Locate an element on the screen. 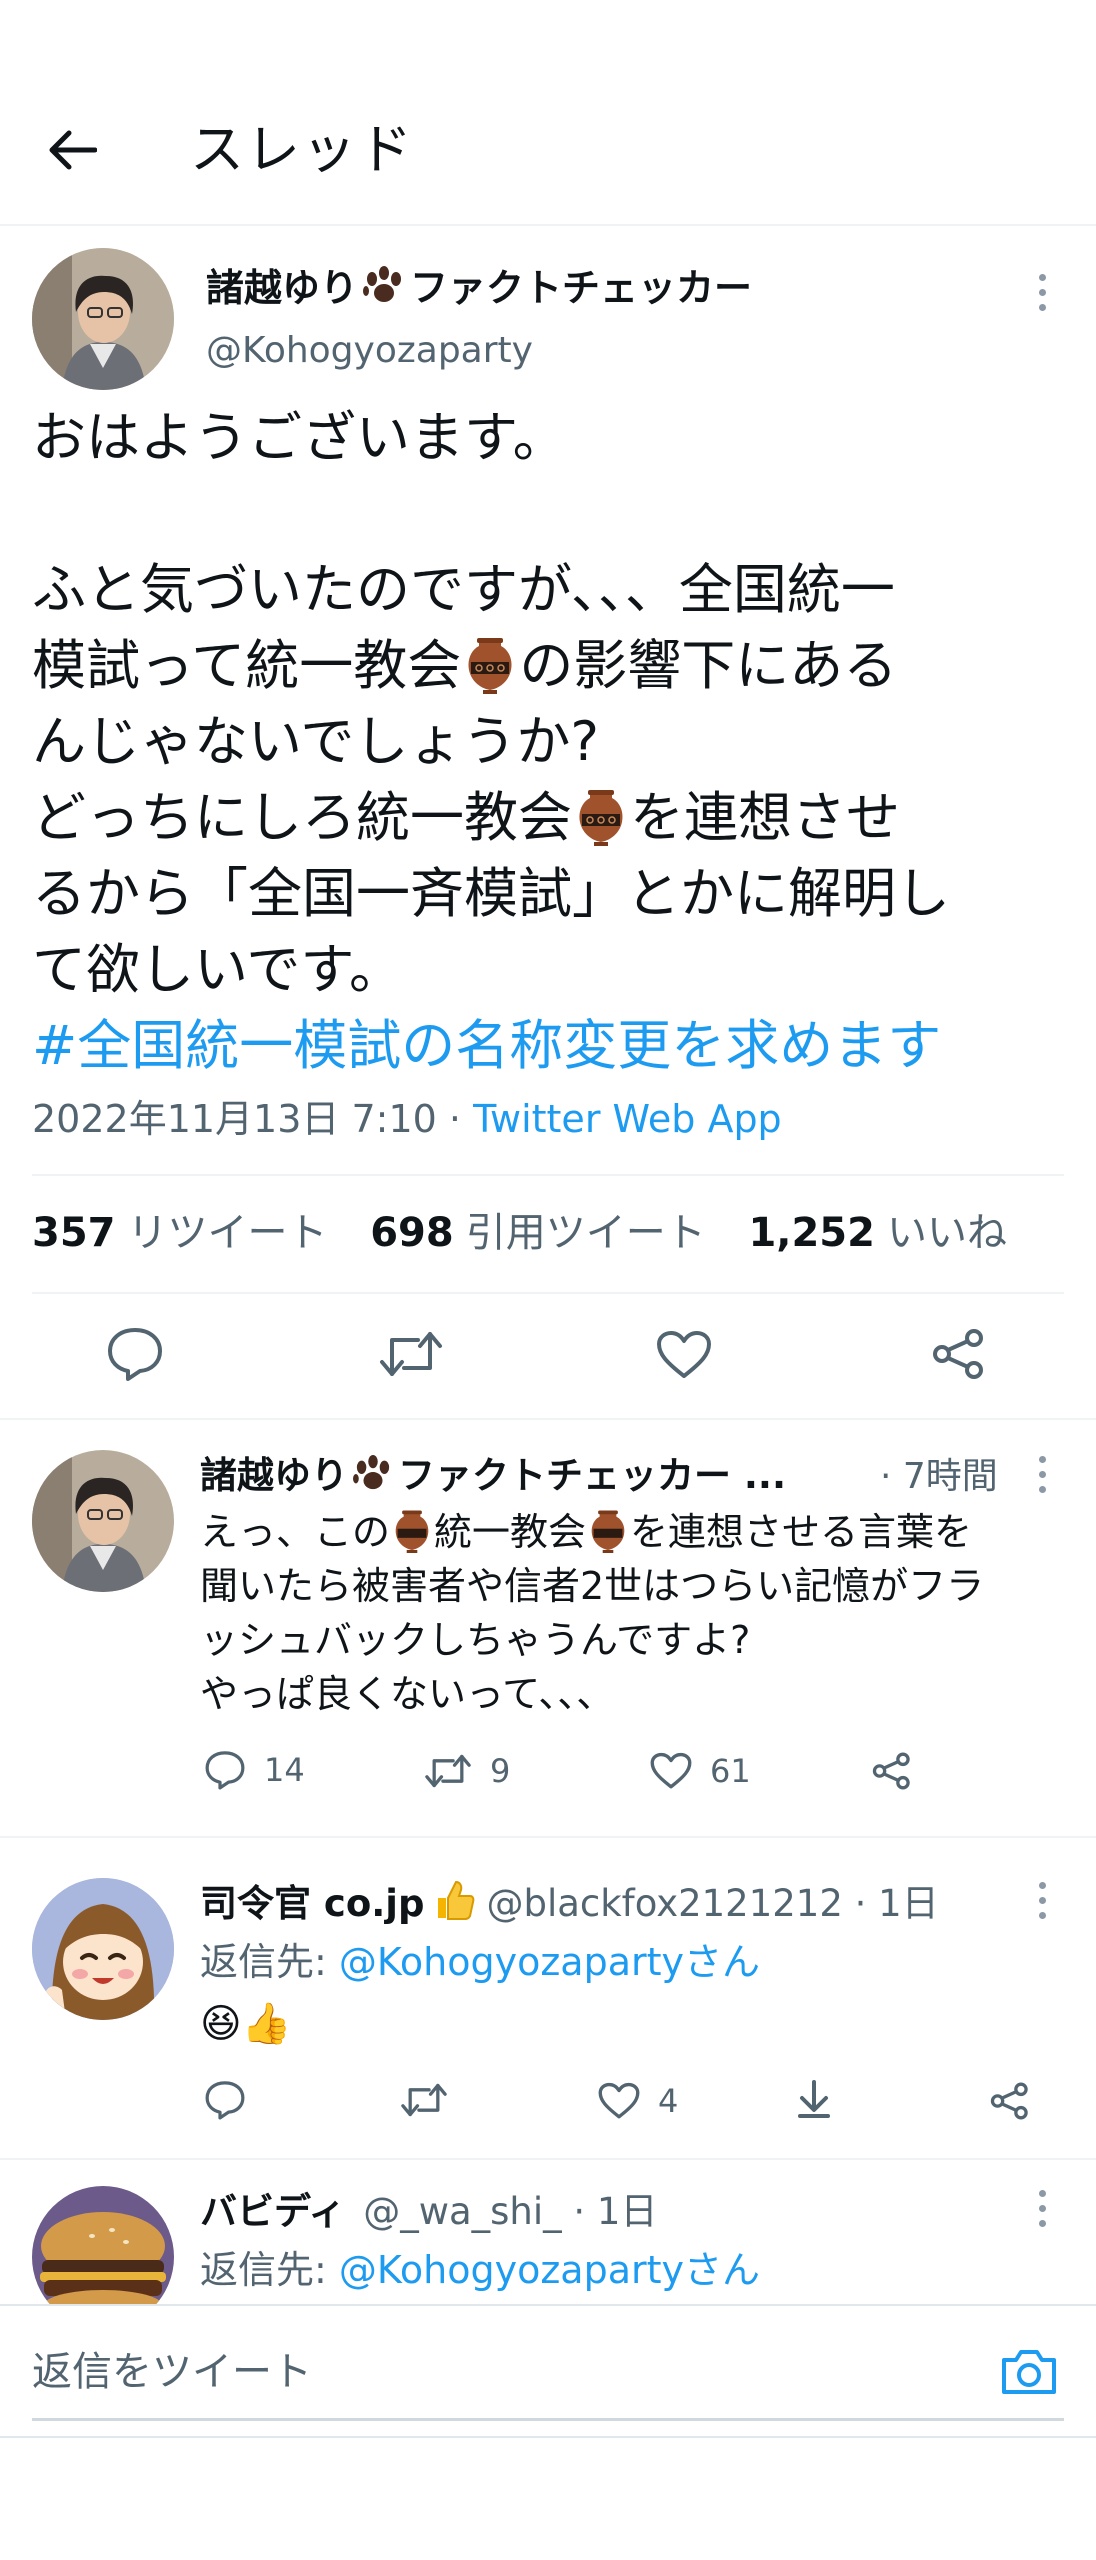 This screenshot has height=2560, width=1096. author-avatar is located at coordinates (103, 319).